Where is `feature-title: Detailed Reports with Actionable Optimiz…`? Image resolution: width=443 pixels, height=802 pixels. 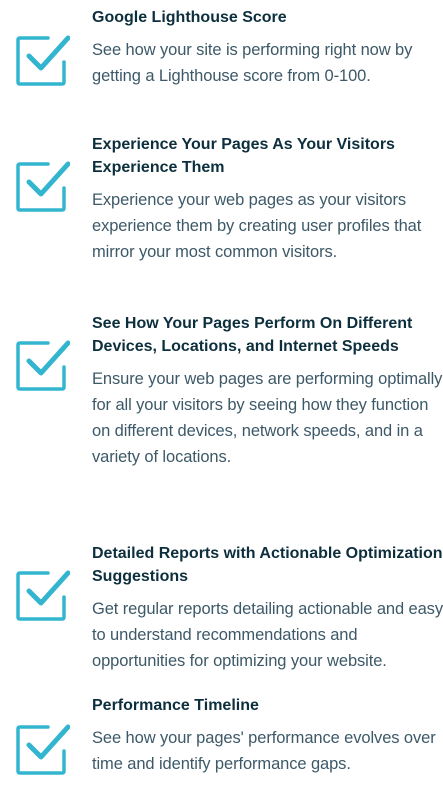 feature-title: Detailed Reports with Actionable Optimiz… is located at coordinates (267, 565).